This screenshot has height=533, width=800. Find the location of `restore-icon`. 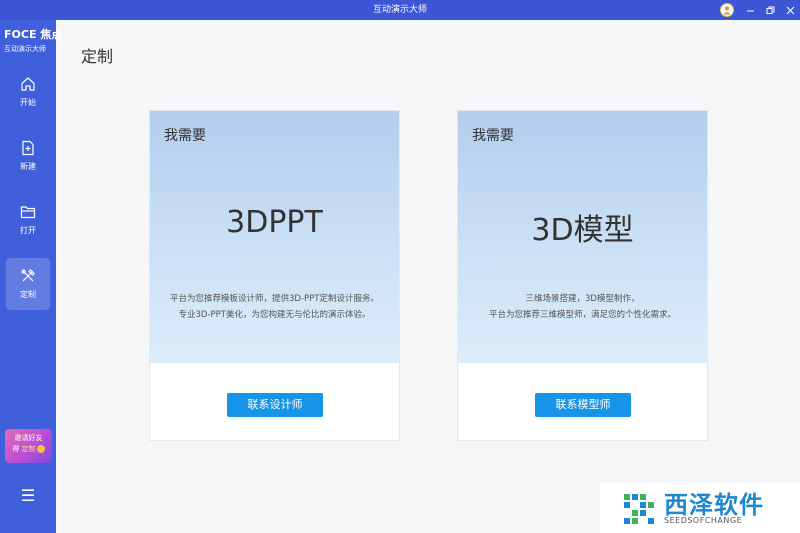

restore-icon is located at coordinates (770, 10).